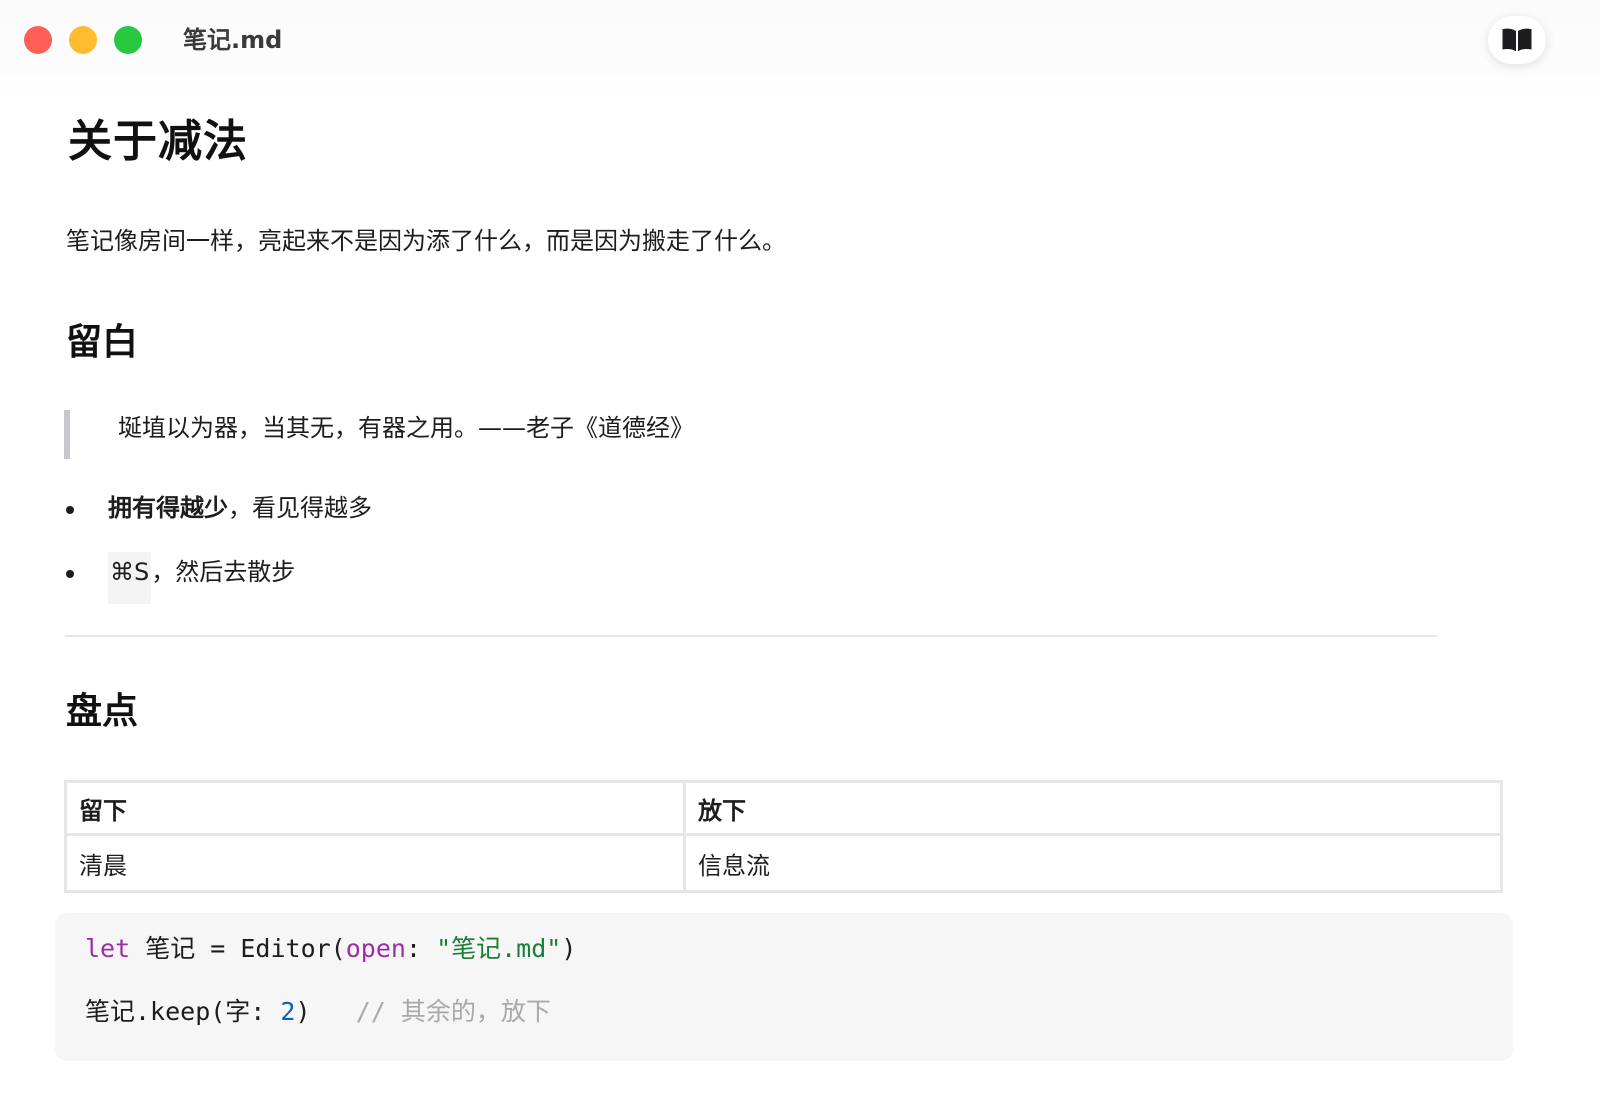  Describe the element at coordinates (300, 508) in the screenshot. I see `list-item-text: ，看见得越多` at that location.